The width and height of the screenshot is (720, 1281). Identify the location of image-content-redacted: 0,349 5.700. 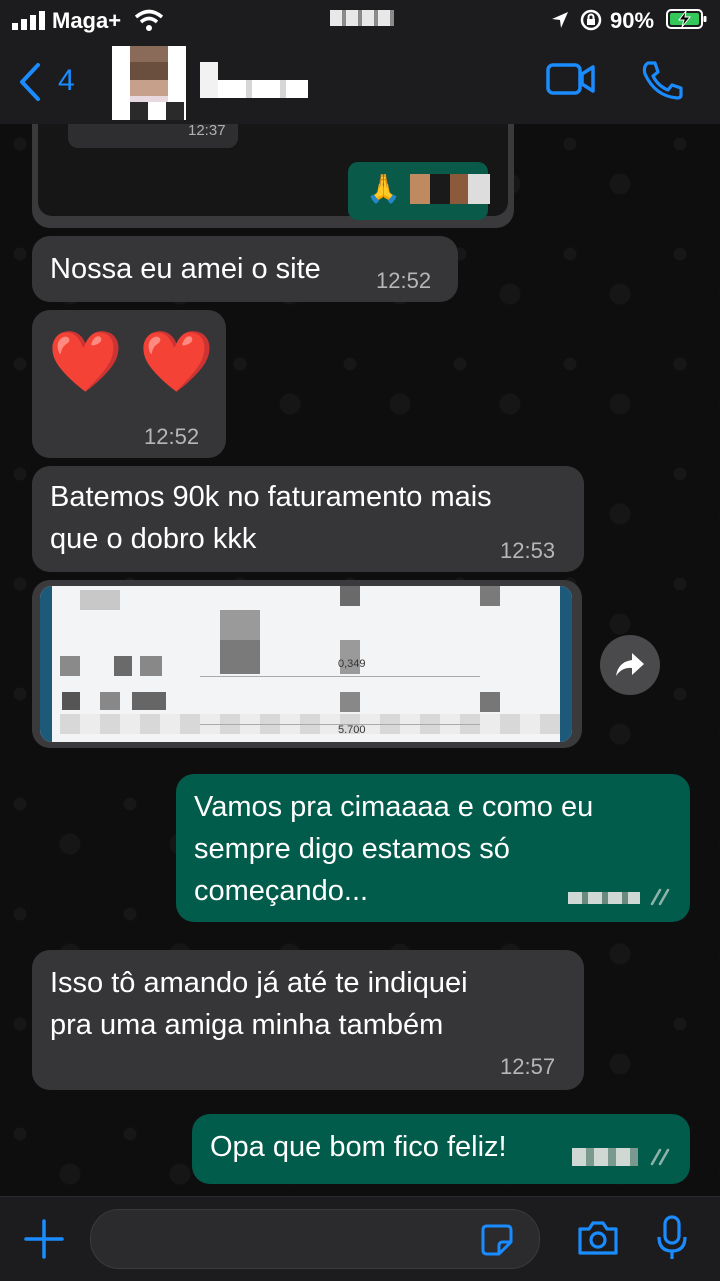
(306, 664).